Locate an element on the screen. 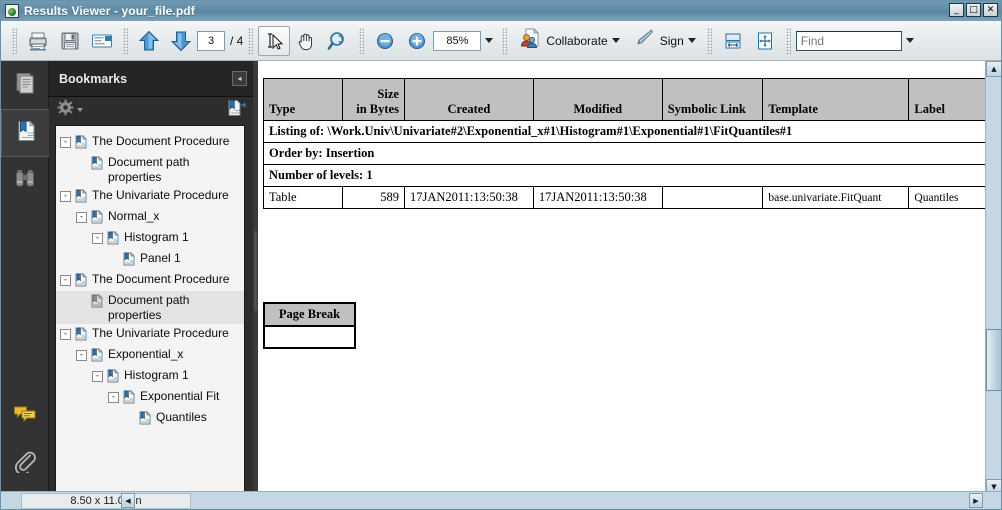 The height and width of the screenshot is (510, 1002). next-page-button is located at coordinates (181, 41).